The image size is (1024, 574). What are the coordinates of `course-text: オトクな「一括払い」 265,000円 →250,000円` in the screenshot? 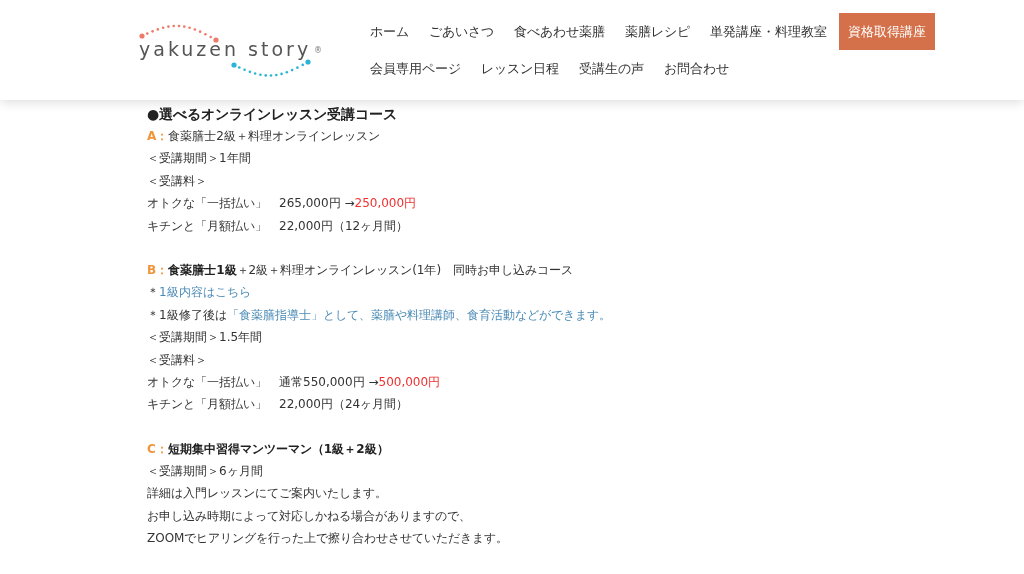 It's located at (282, 204).